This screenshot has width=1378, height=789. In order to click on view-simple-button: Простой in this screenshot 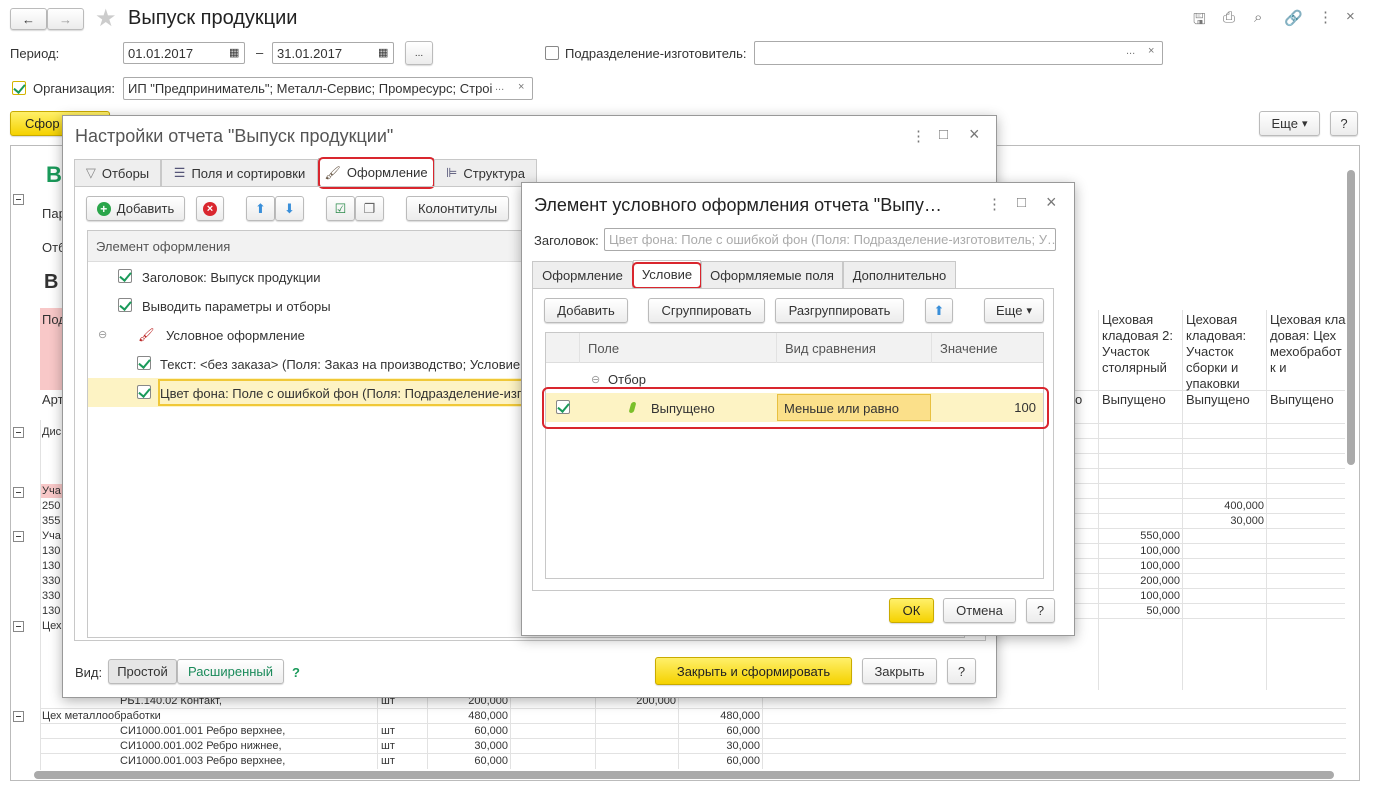, I will do `click(142, 671)`.